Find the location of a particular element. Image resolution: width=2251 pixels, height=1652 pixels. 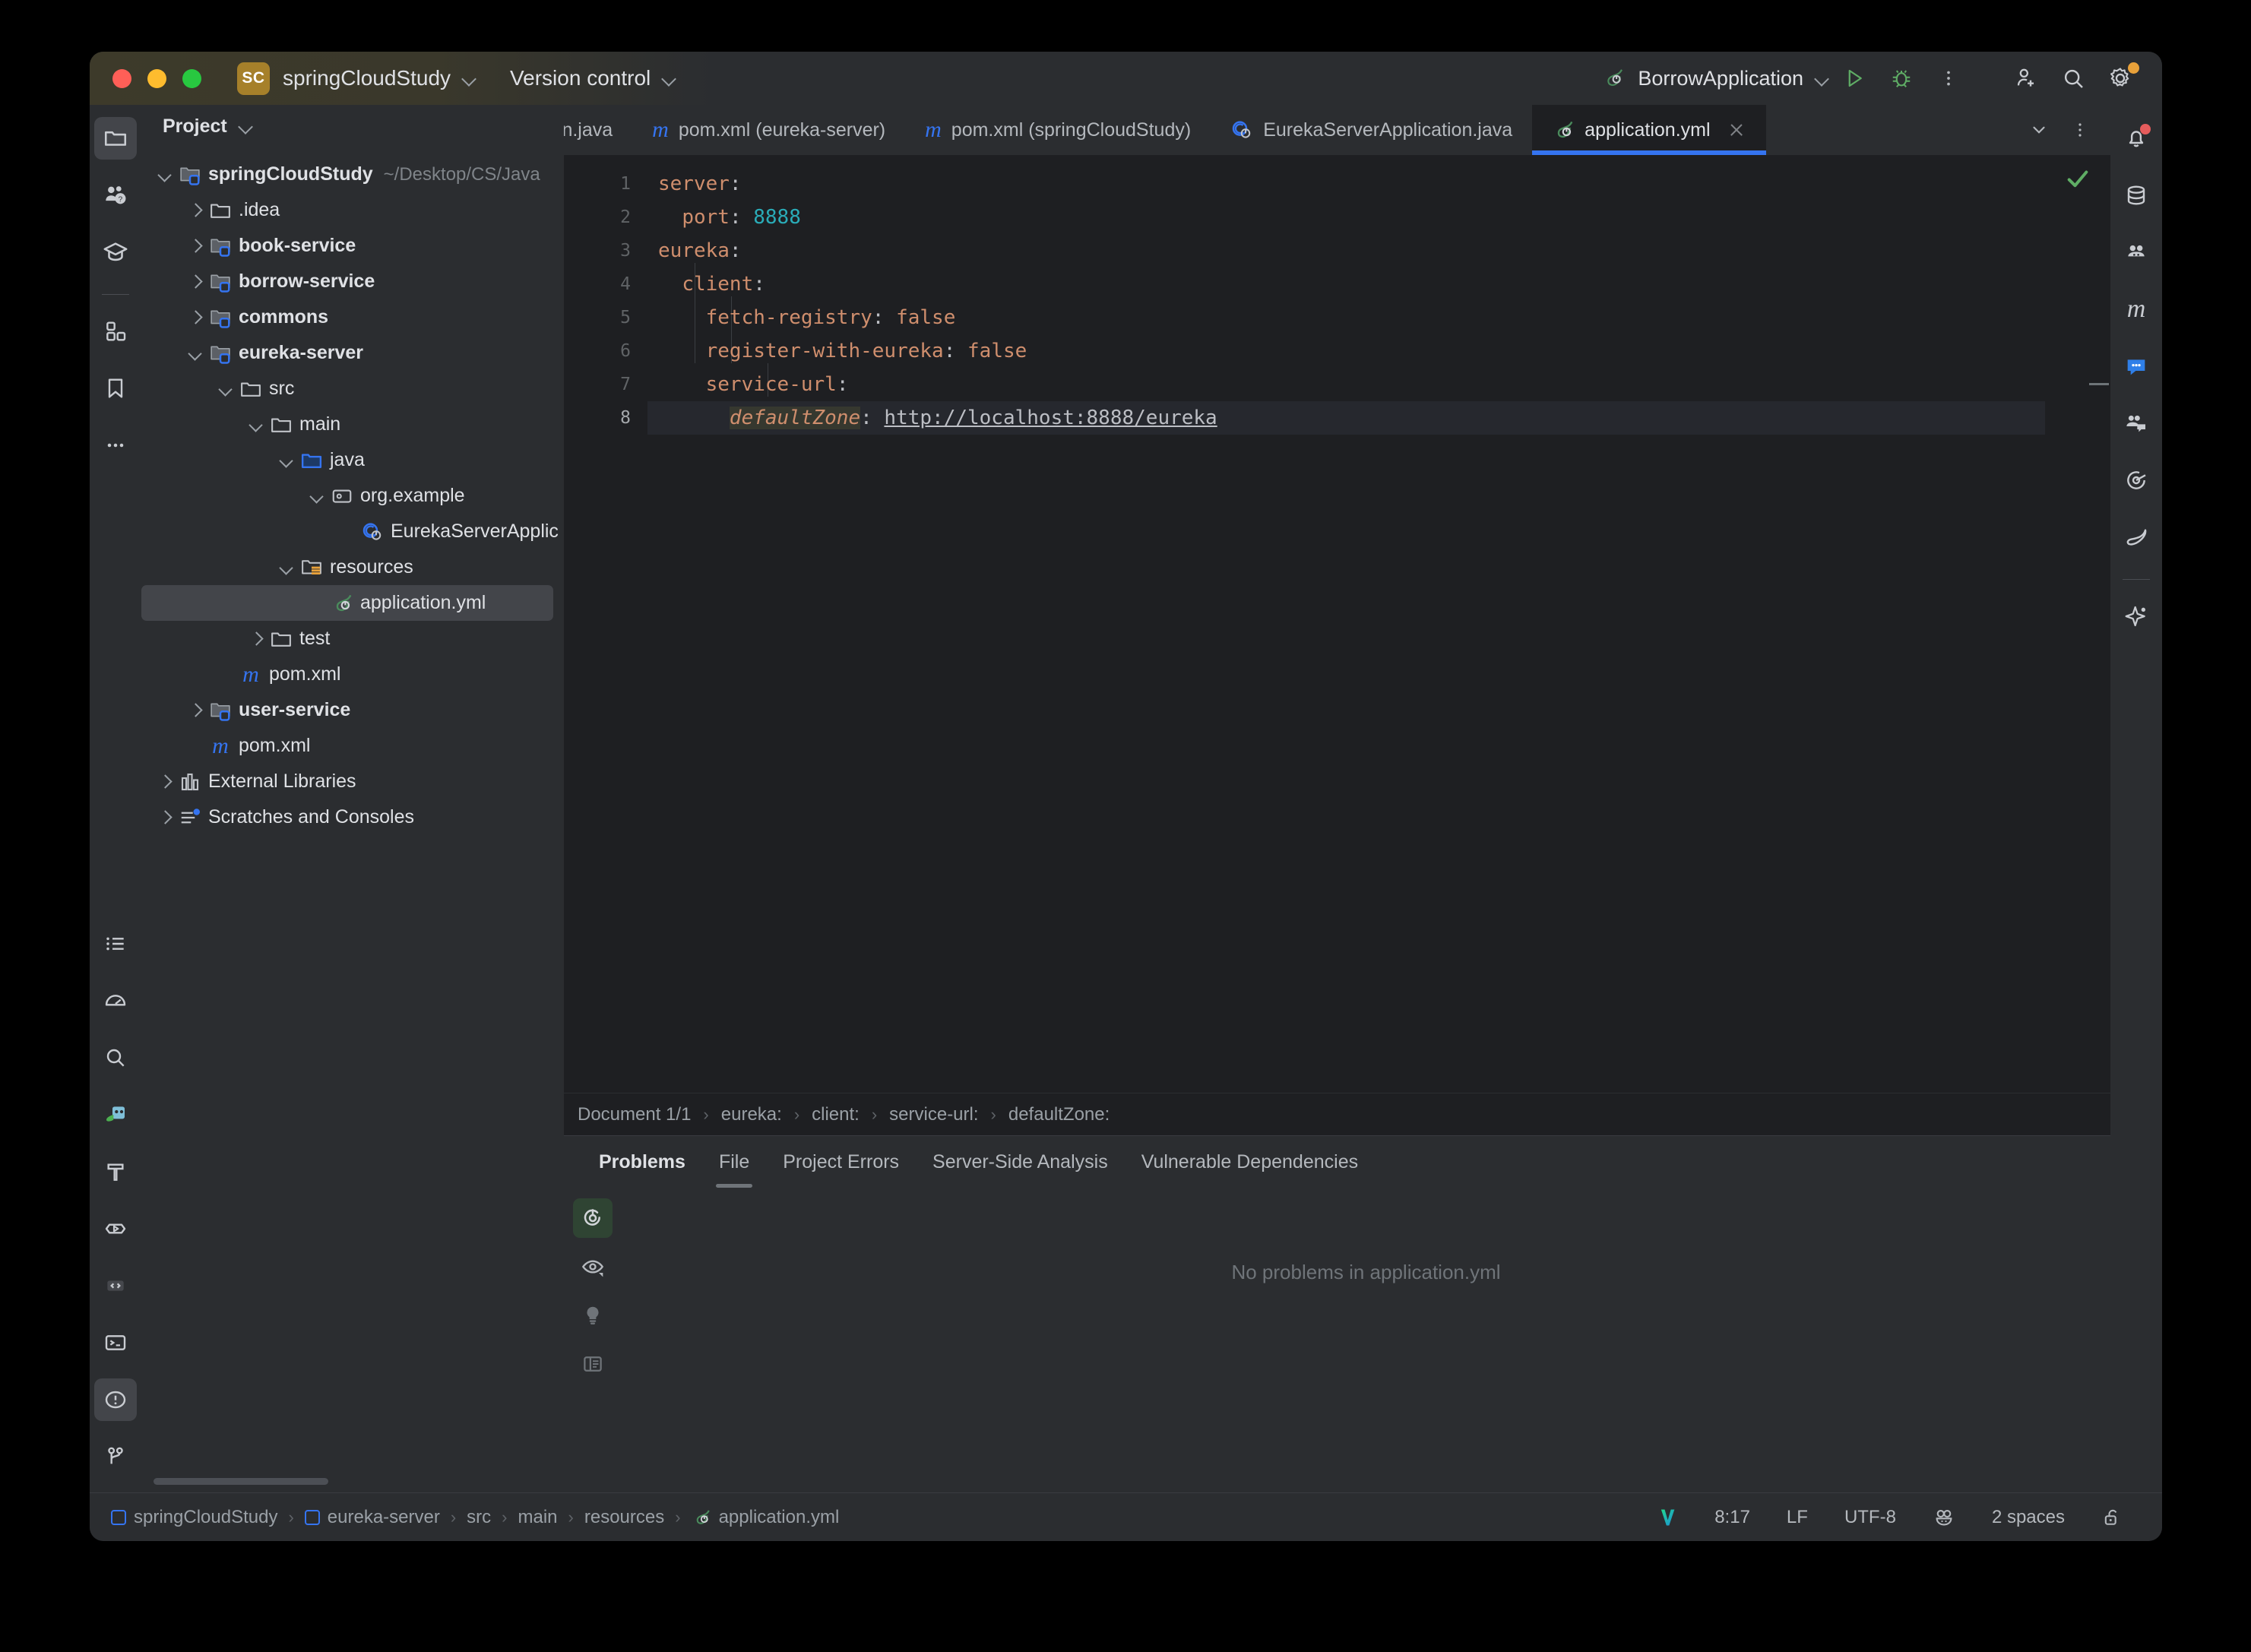

project-panel-horizontal-scrollbar is located at coordinates (241, 1481).